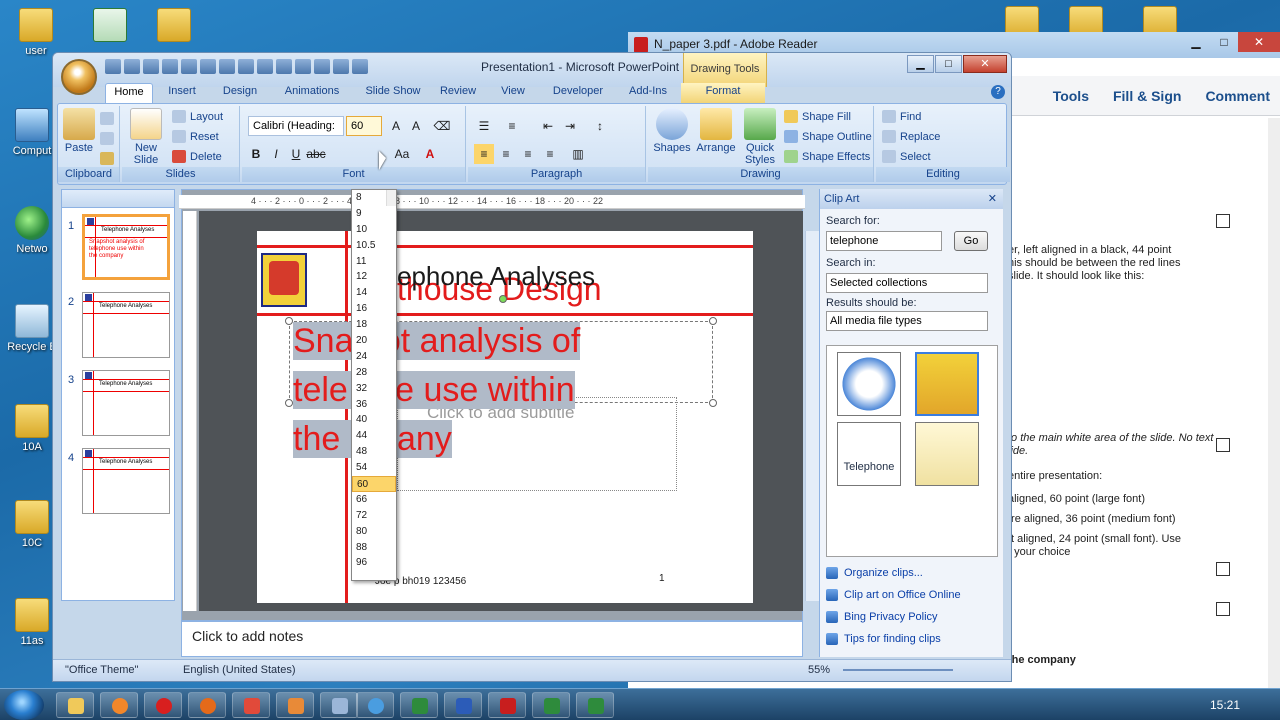  What do you see at coordinates (339, 705) in the screenshot?
I see `taskbar-app2` at bounding box center [339, 705].